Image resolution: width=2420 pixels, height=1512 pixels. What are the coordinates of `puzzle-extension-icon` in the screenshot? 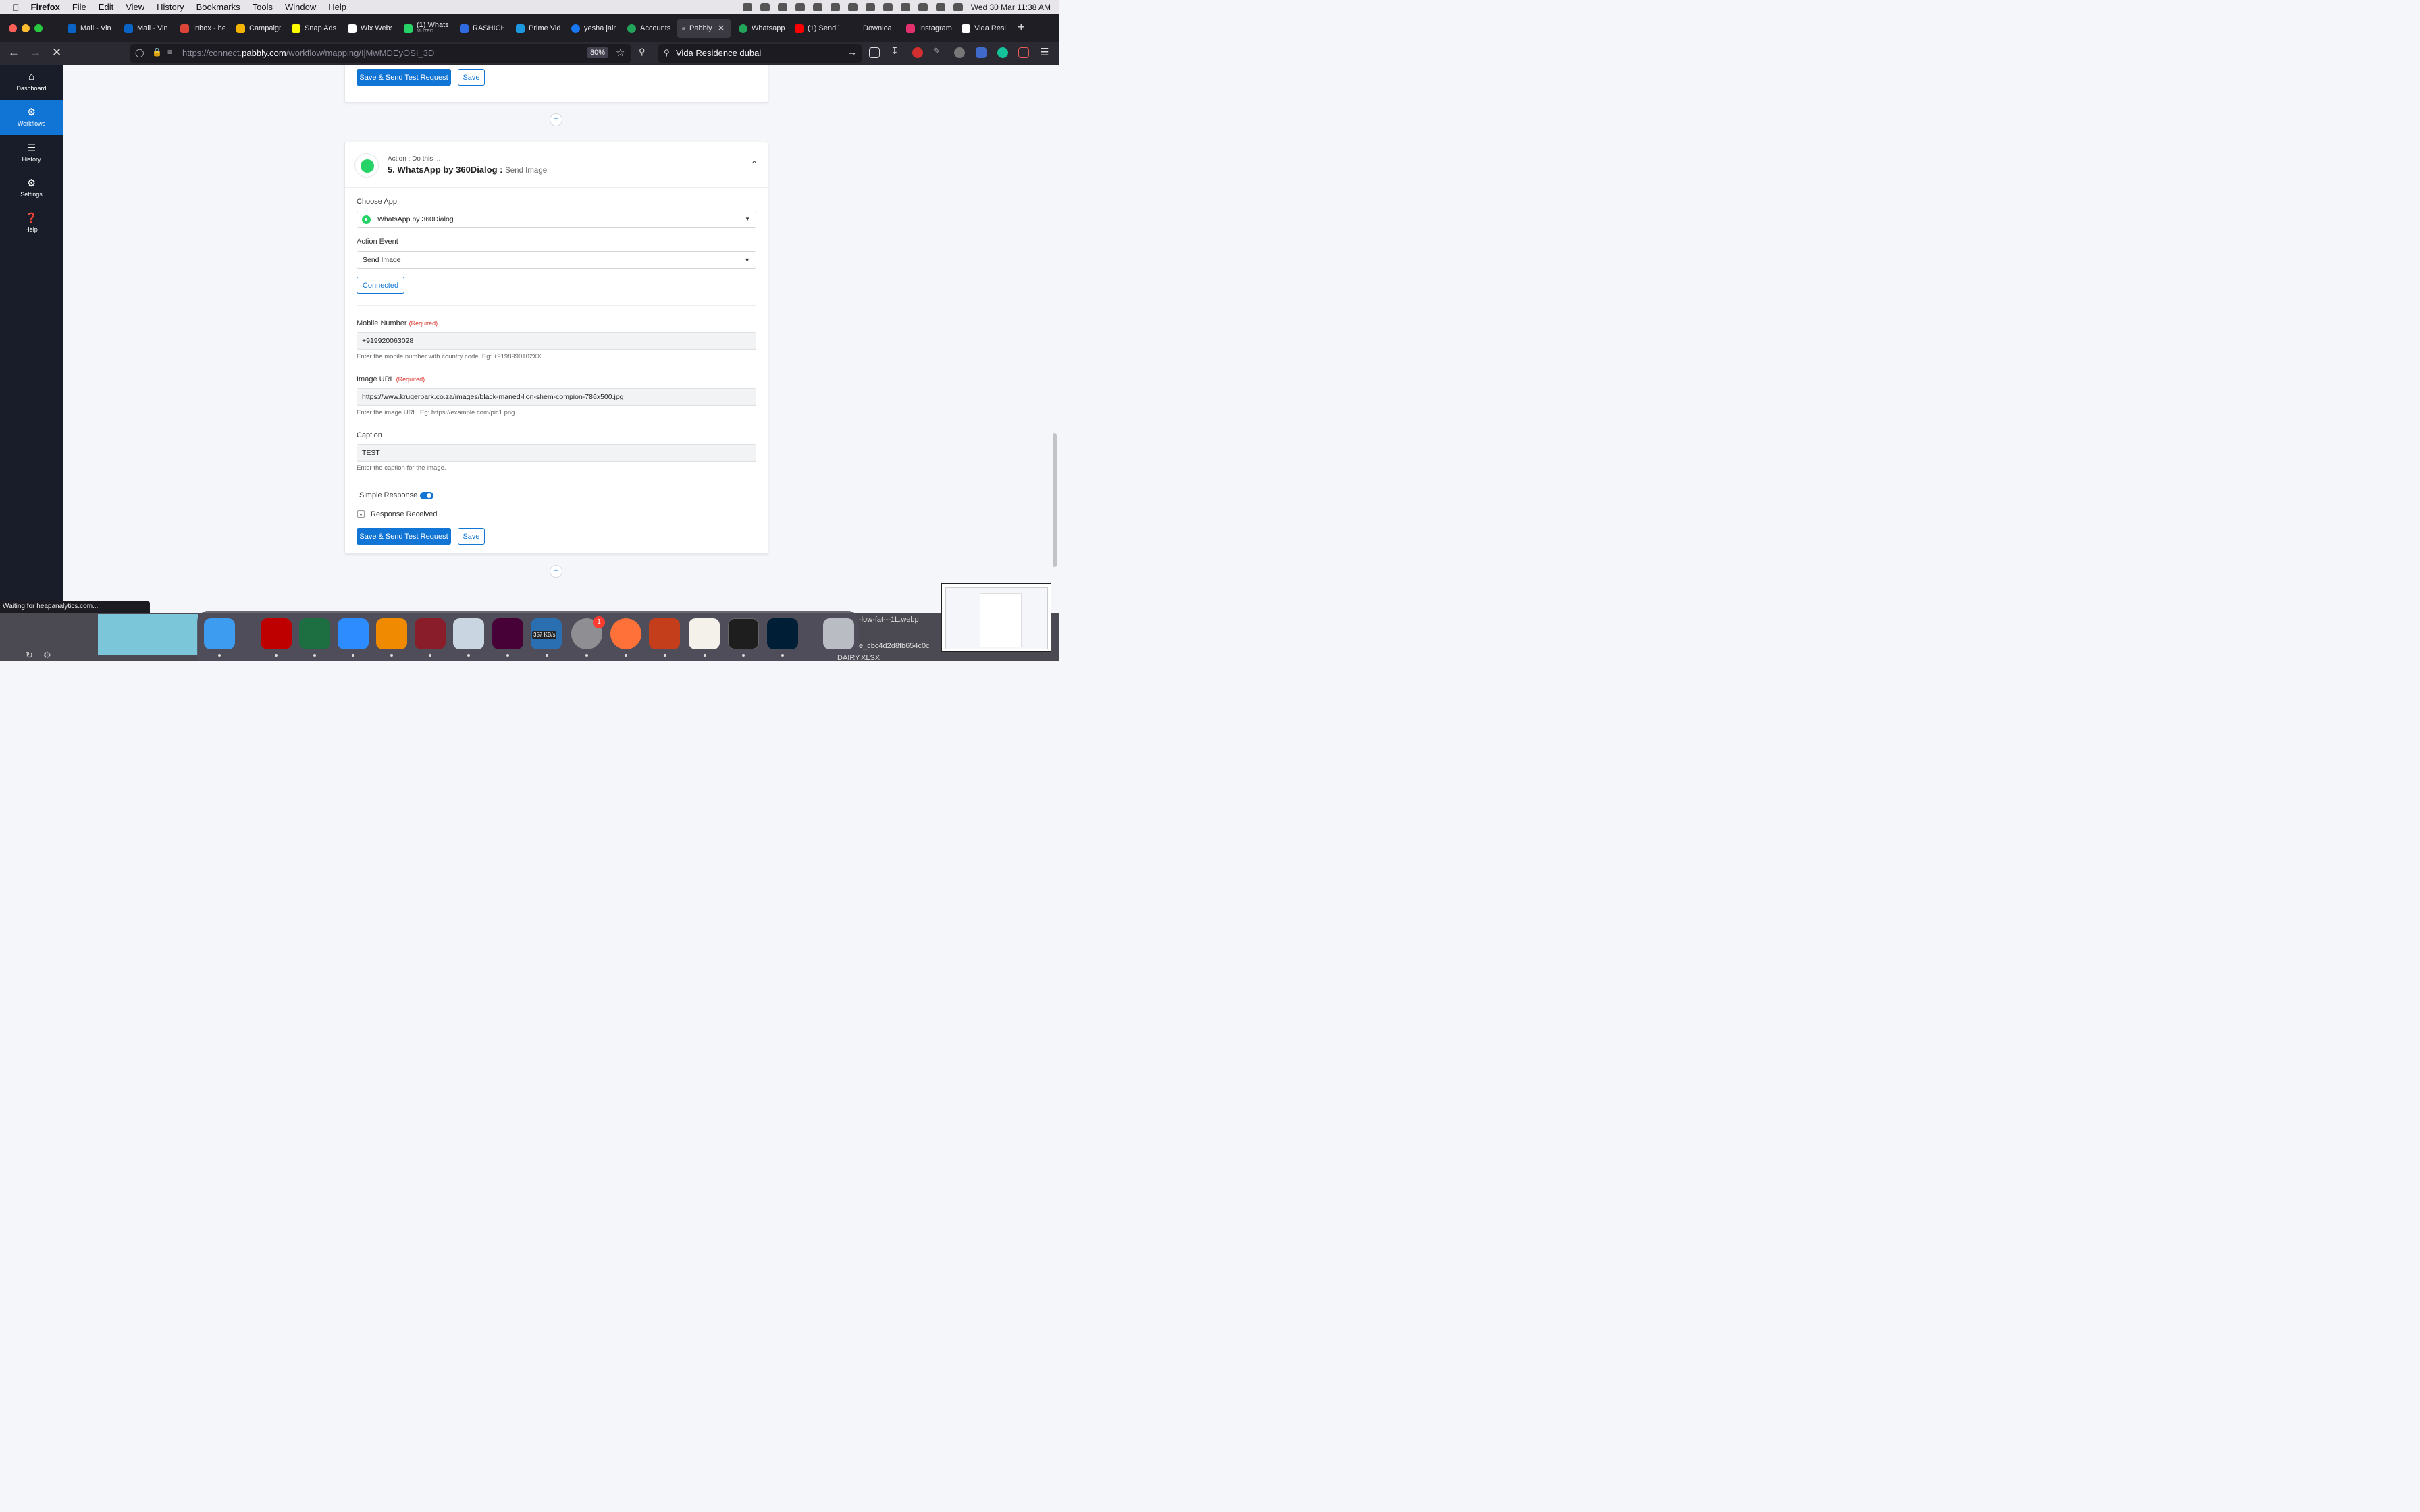 It's located at (981, 52).